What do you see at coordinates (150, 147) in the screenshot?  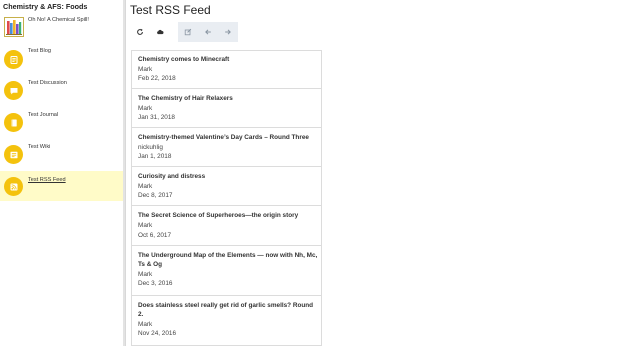 I see `feed-item-author: nickuhlig` at bounding box center [150, 147].